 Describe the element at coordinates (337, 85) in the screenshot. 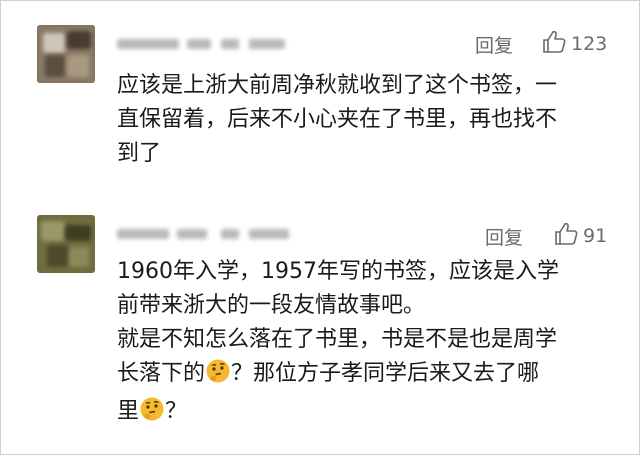

I see `comment-line: 应该是上浙大前周净秋就收到了这个书签，一` at that location.